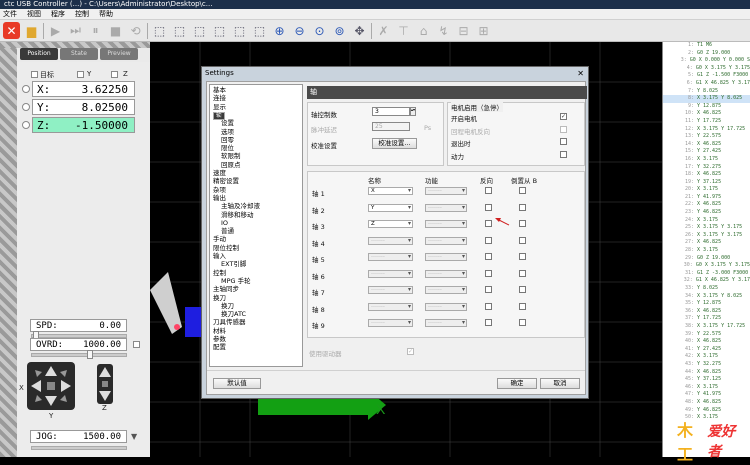 The width and height of the screenshot is (750, 465). Describe the element at coordinates (199, 30) in the screenshot. I see `cube-side-view-icon: ⬚` at that location.